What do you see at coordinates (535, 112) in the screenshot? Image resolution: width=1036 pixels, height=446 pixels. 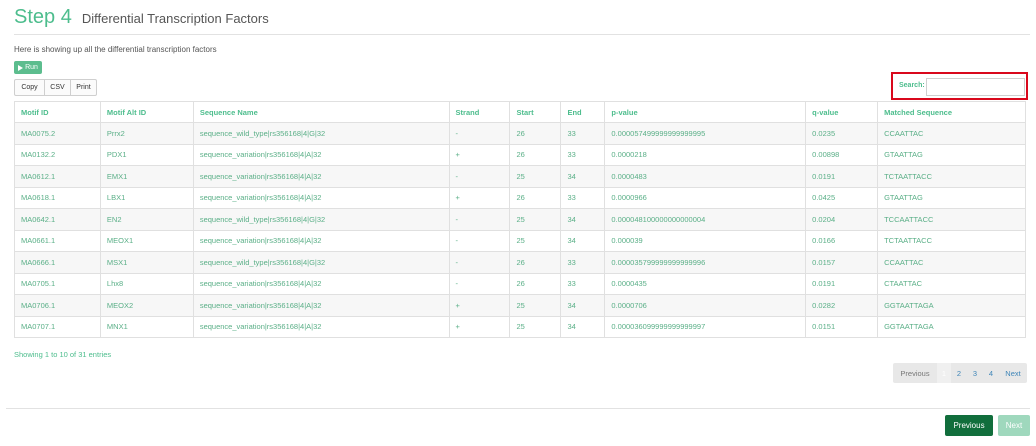 I see `col-header-start: Start` at bounding box center [535, 112].